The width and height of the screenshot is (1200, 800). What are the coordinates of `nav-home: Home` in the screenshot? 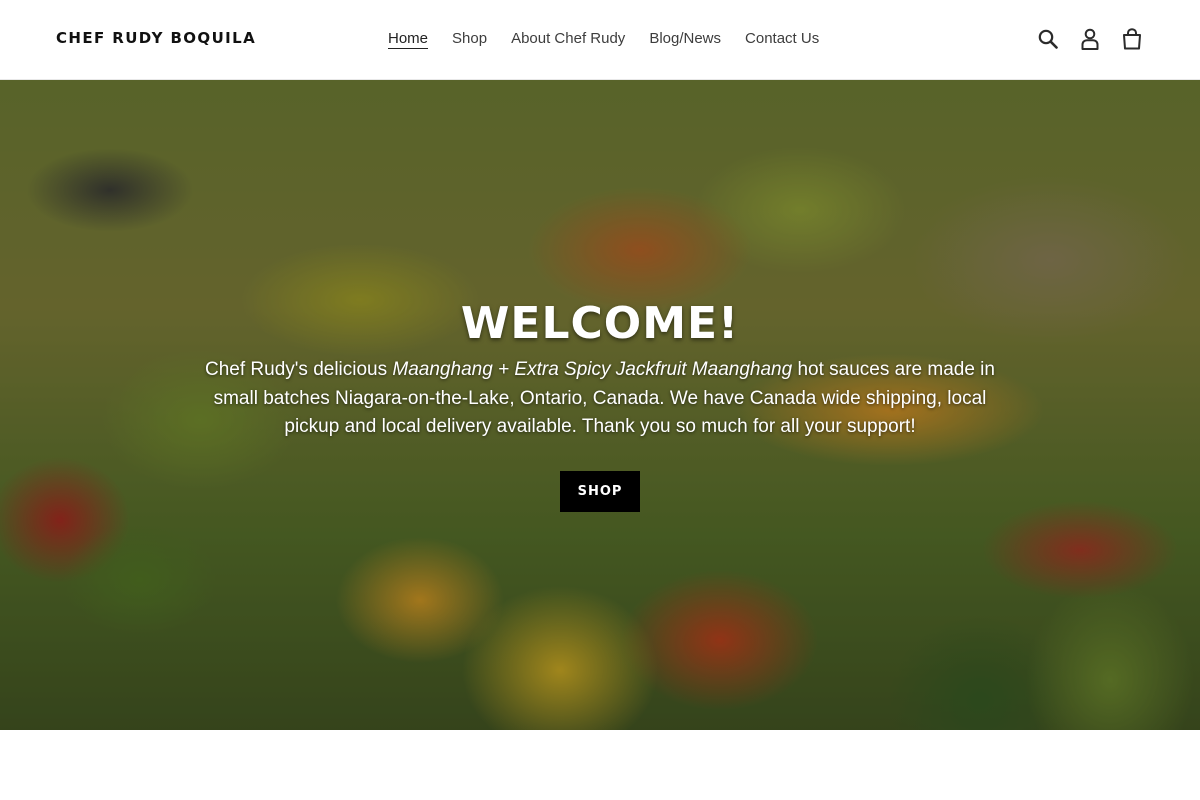 It's located at (408, 39).